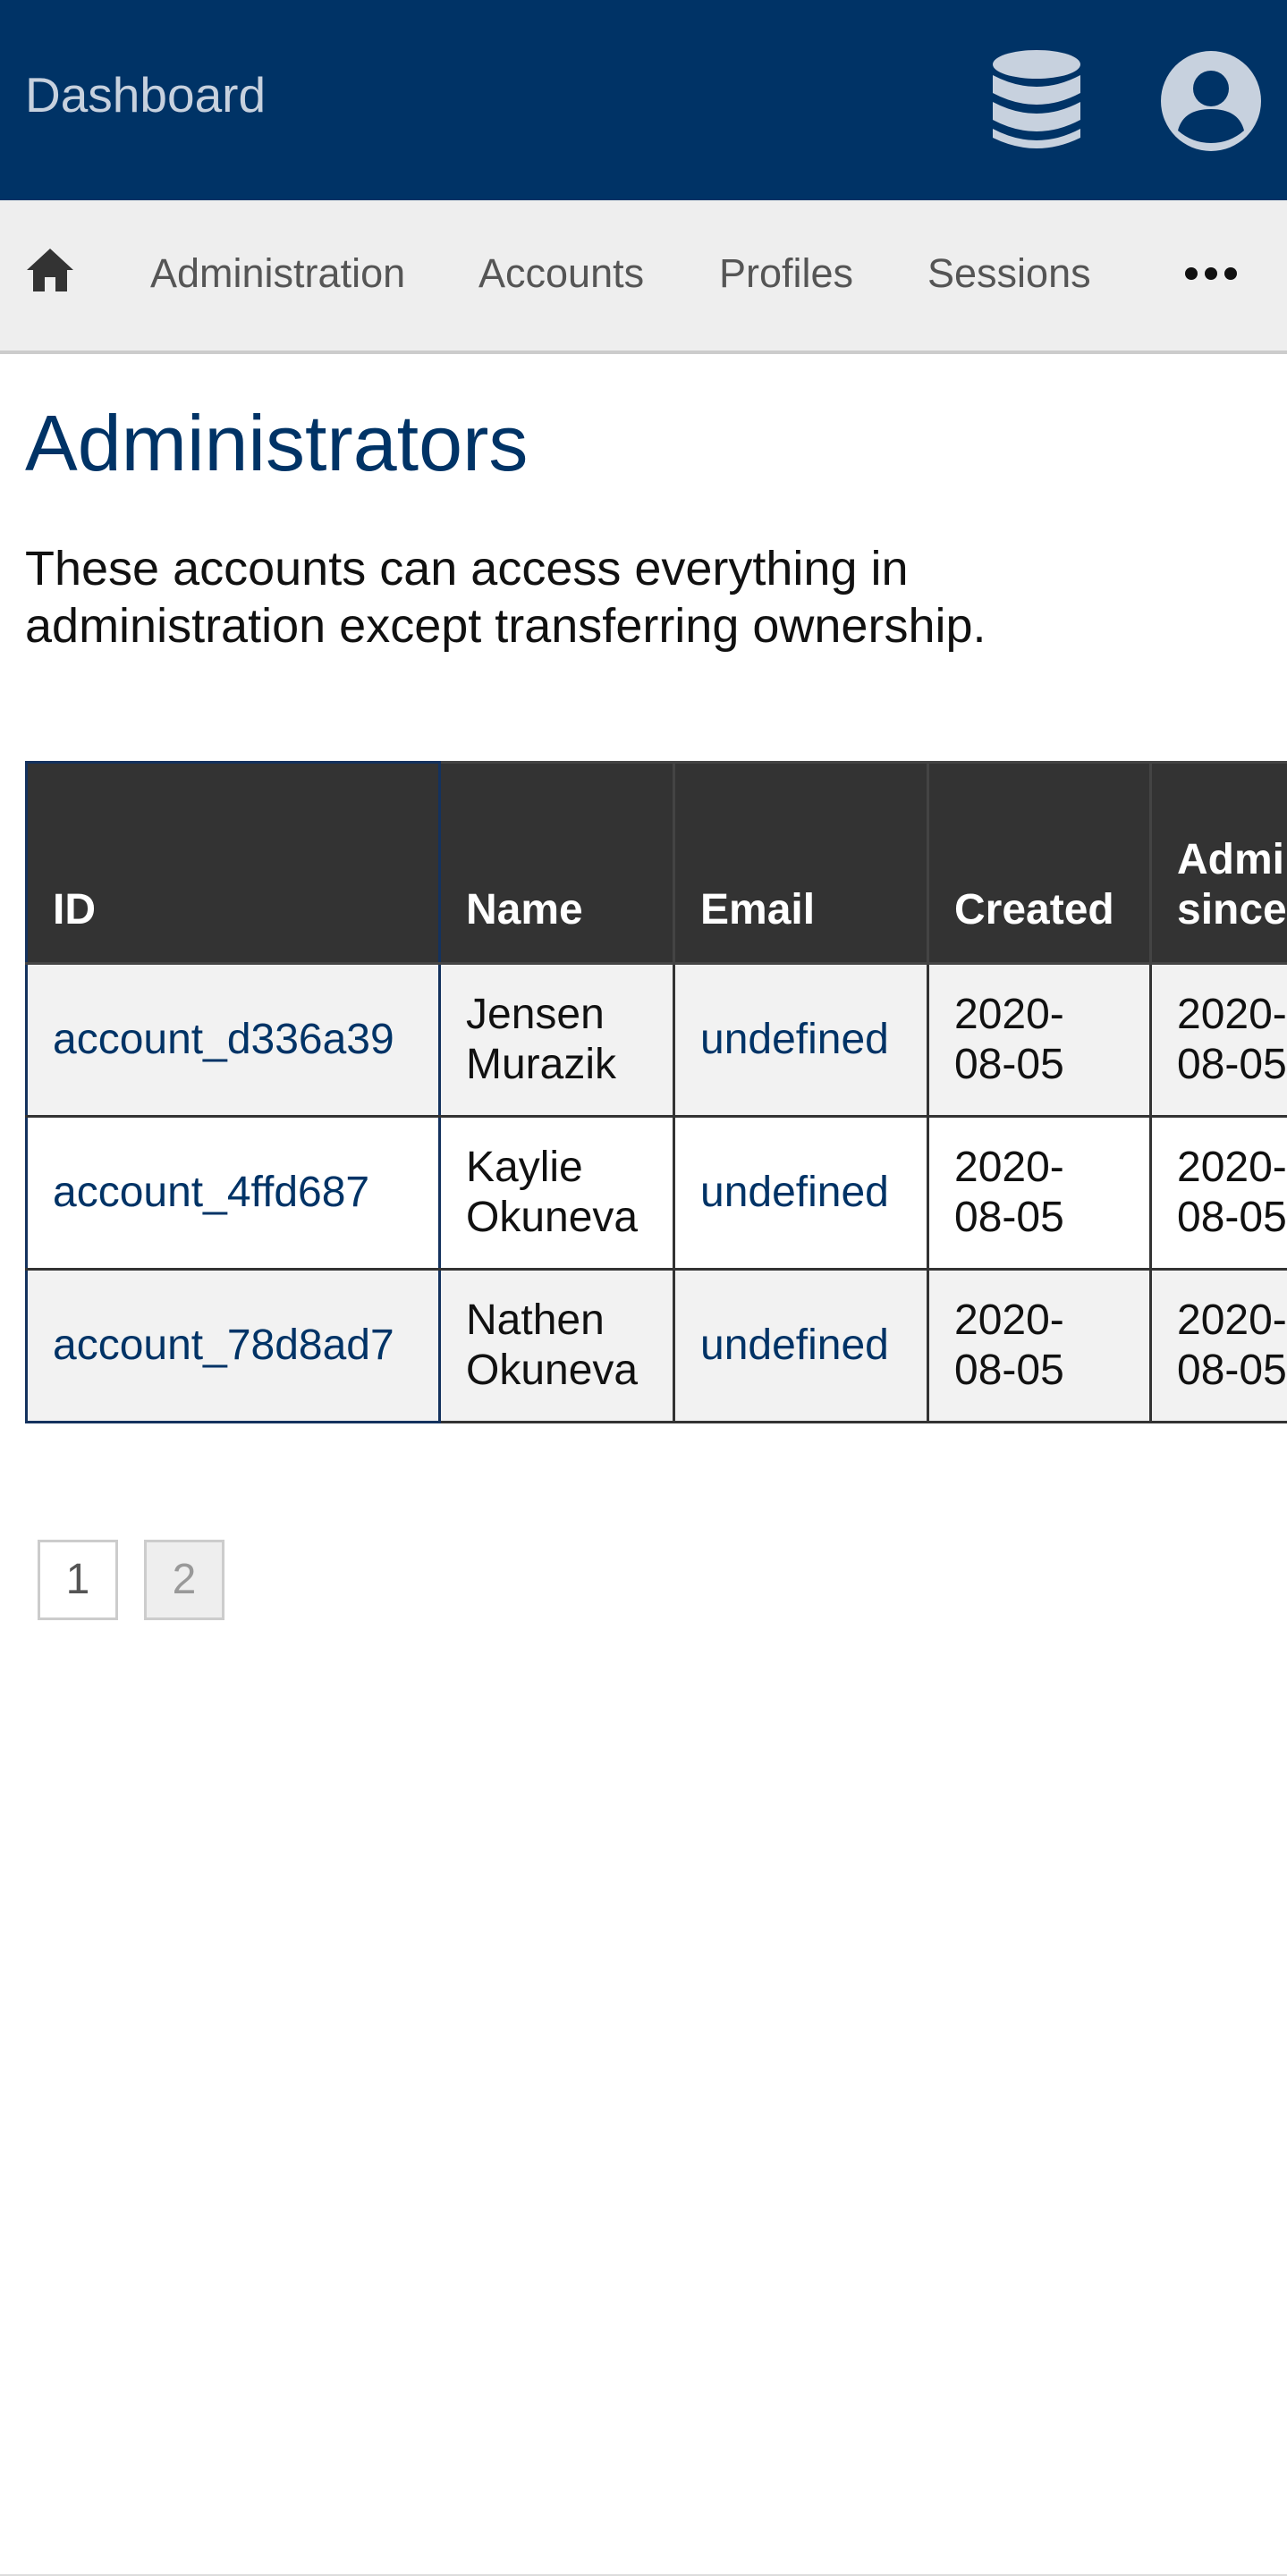  Describe the element at coordinates (277, 443) in the screenshot. I see `page-title: Administrators` at that location.